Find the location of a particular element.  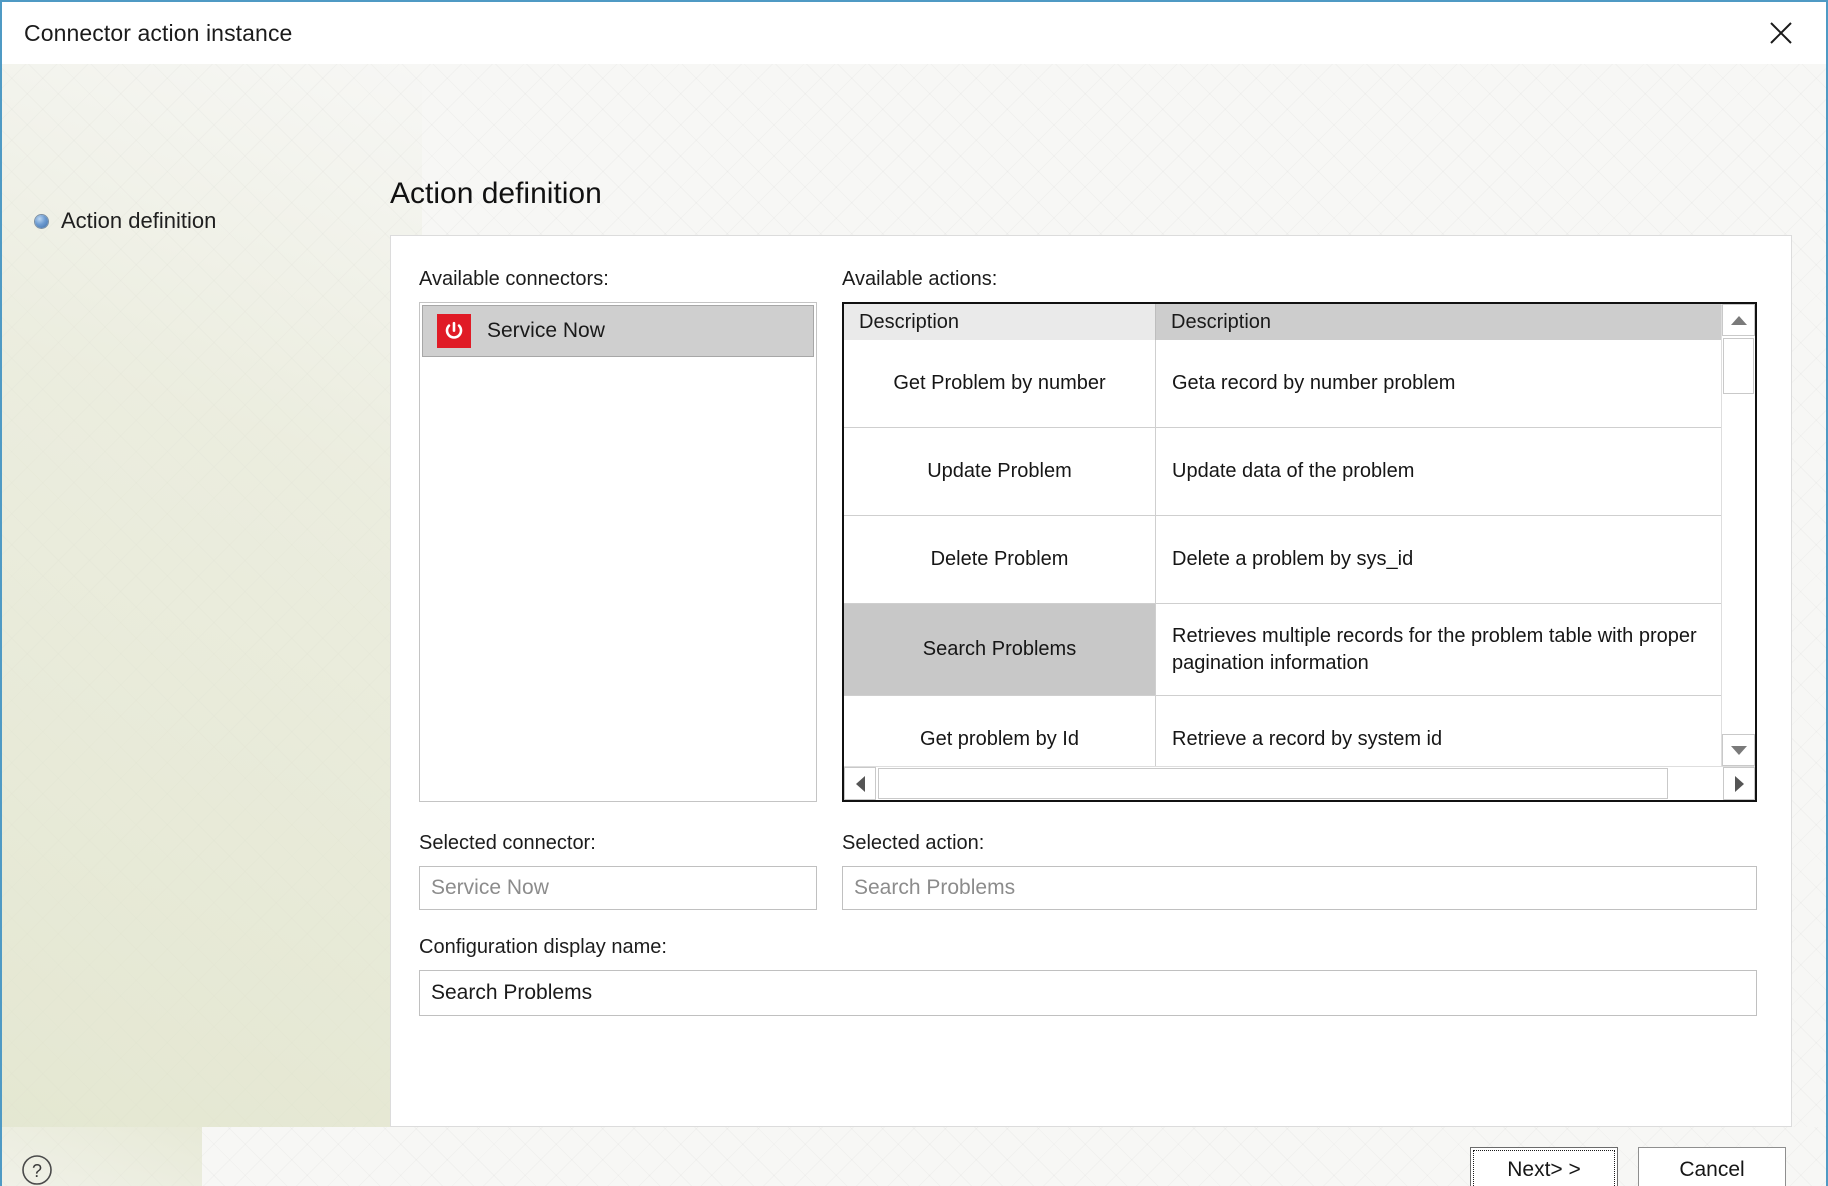

selected-action-group: Selected action: is located at coordinates (1299, 871).